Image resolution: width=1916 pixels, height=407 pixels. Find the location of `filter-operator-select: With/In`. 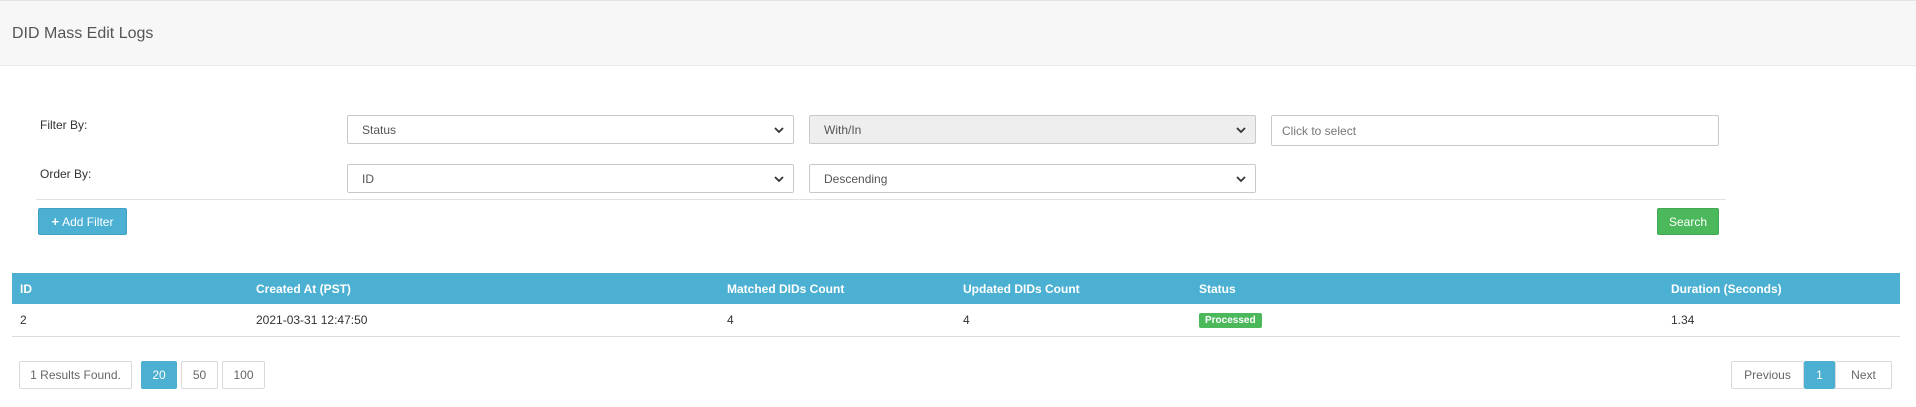

filter-operator-select: With/In is located at coordinates (1032, 129).